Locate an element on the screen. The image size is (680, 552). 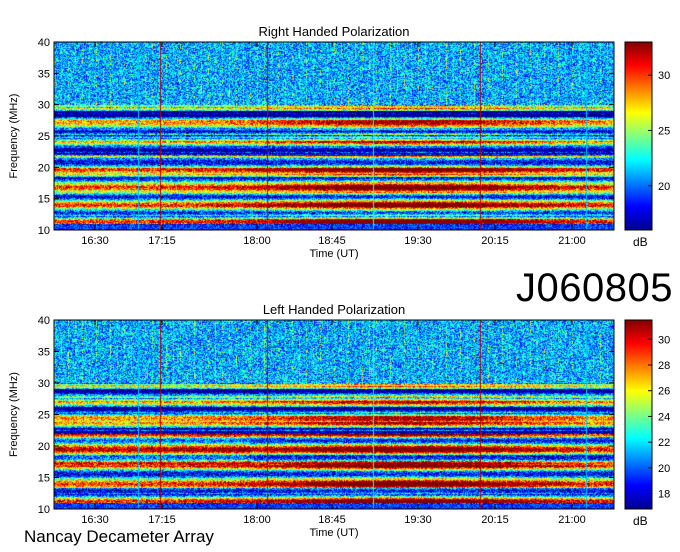
colorbar-tick-label: 18 is located at coordinates (664, 495).